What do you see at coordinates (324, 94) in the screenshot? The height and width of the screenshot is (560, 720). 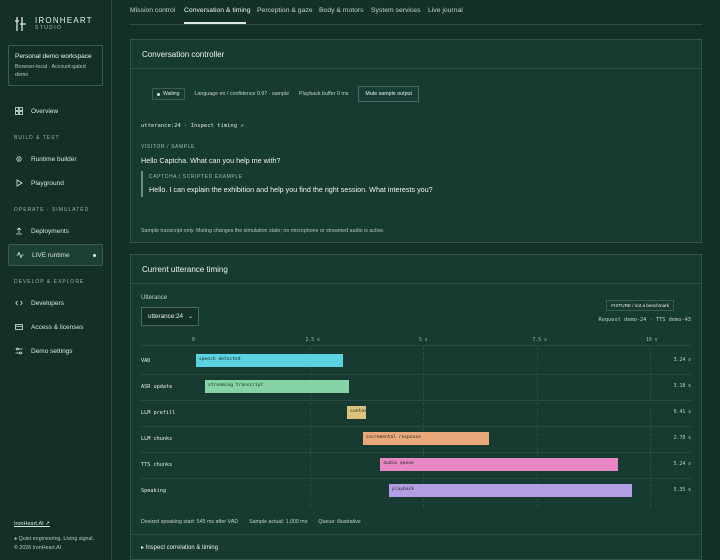 I see `playback-status: Playback buffer 0 ms` at bounding box center [324, 94].